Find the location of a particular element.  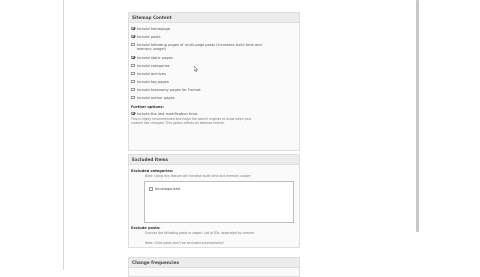

option-include-homepage: Include homepage is located at coordinates (150, 28).